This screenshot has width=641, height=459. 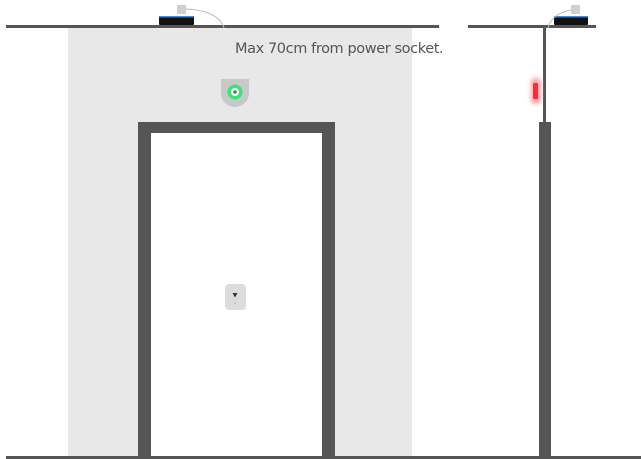 I want to click on ceiling-line-side, so click(x=532, y=26).